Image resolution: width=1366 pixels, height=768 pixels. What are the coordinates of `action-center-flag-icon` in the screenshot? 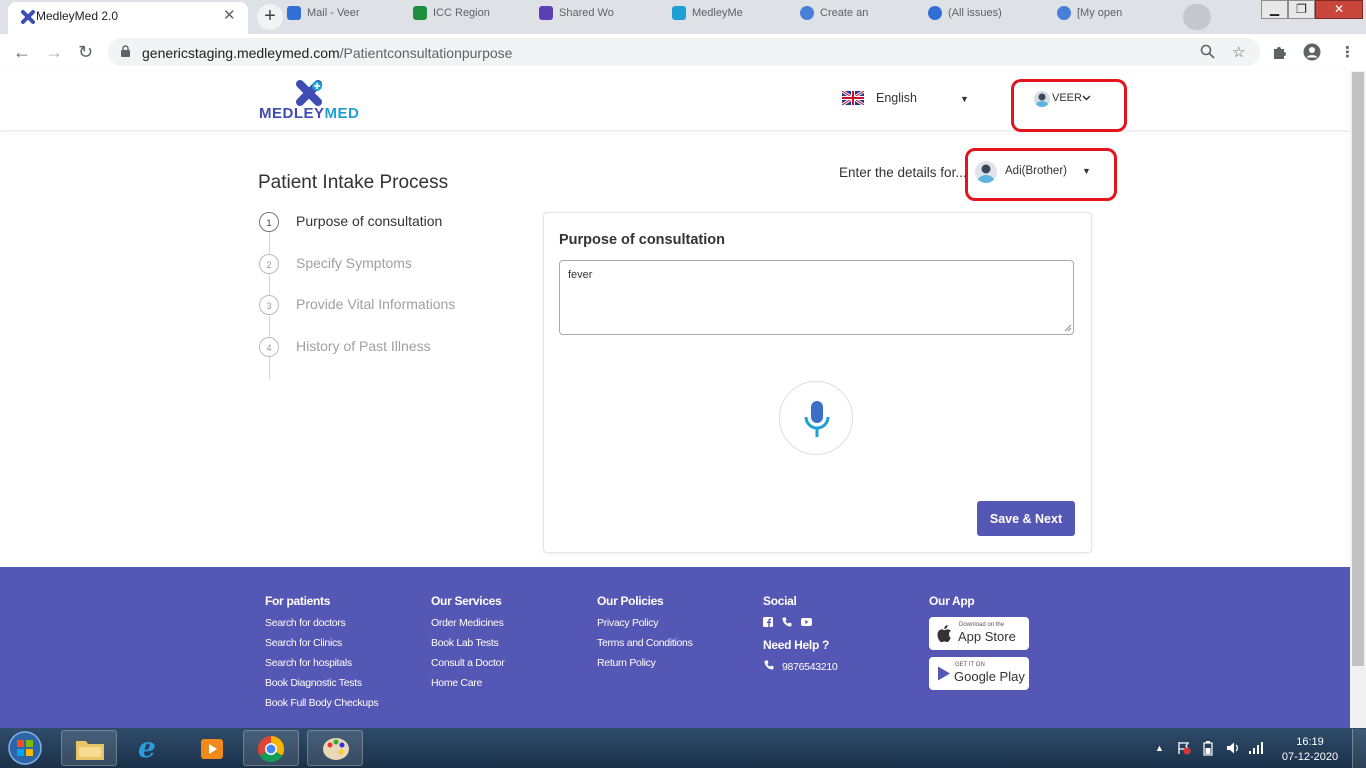 It's located at (1184, 748).